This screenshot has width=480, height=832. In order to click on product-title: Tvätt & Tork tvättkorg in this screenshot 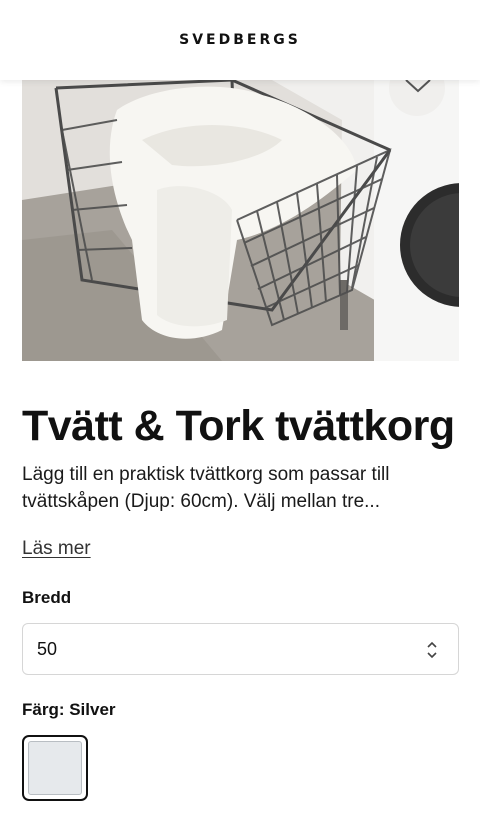, I will do `click(238, 426)`.